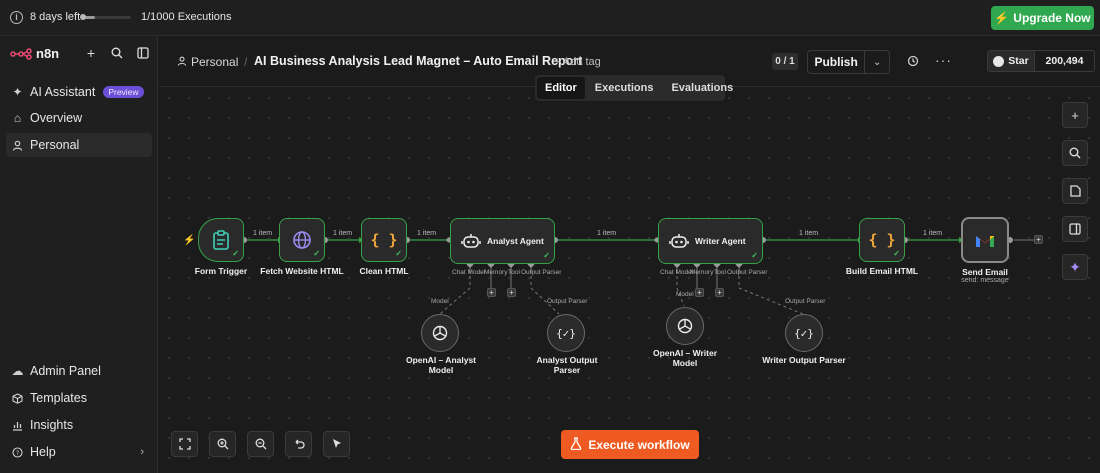 Image resolution: width=1100 pixels, height=473 pixels. I want to click on sidebar-item-help: ? Help ›, so click(79, 452).